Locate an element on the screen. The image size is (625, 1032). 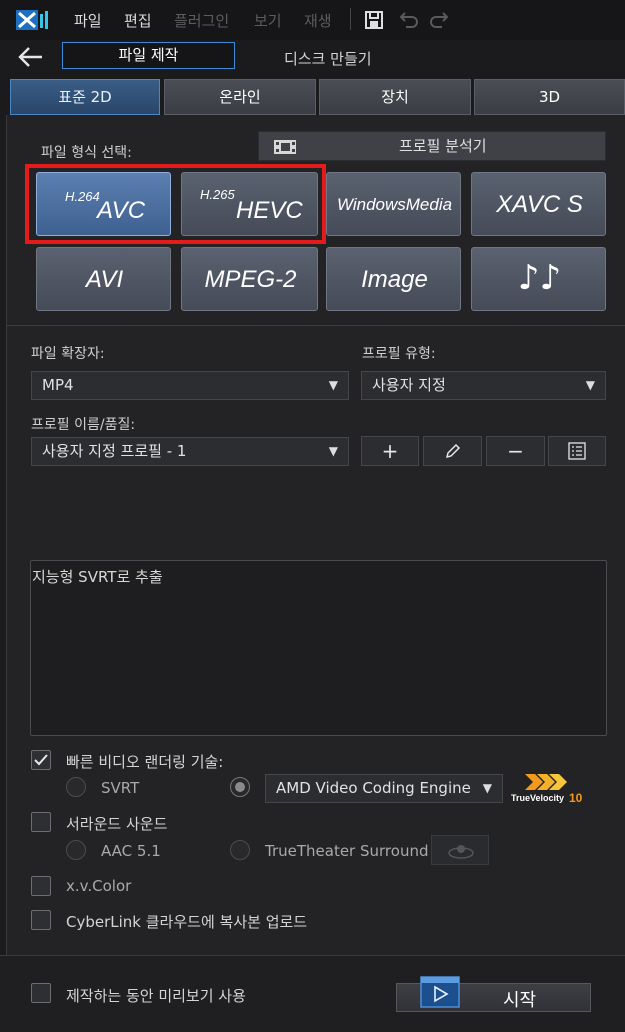
surround-label: 서라운드 사운드 is located at coordinates (117, 824).